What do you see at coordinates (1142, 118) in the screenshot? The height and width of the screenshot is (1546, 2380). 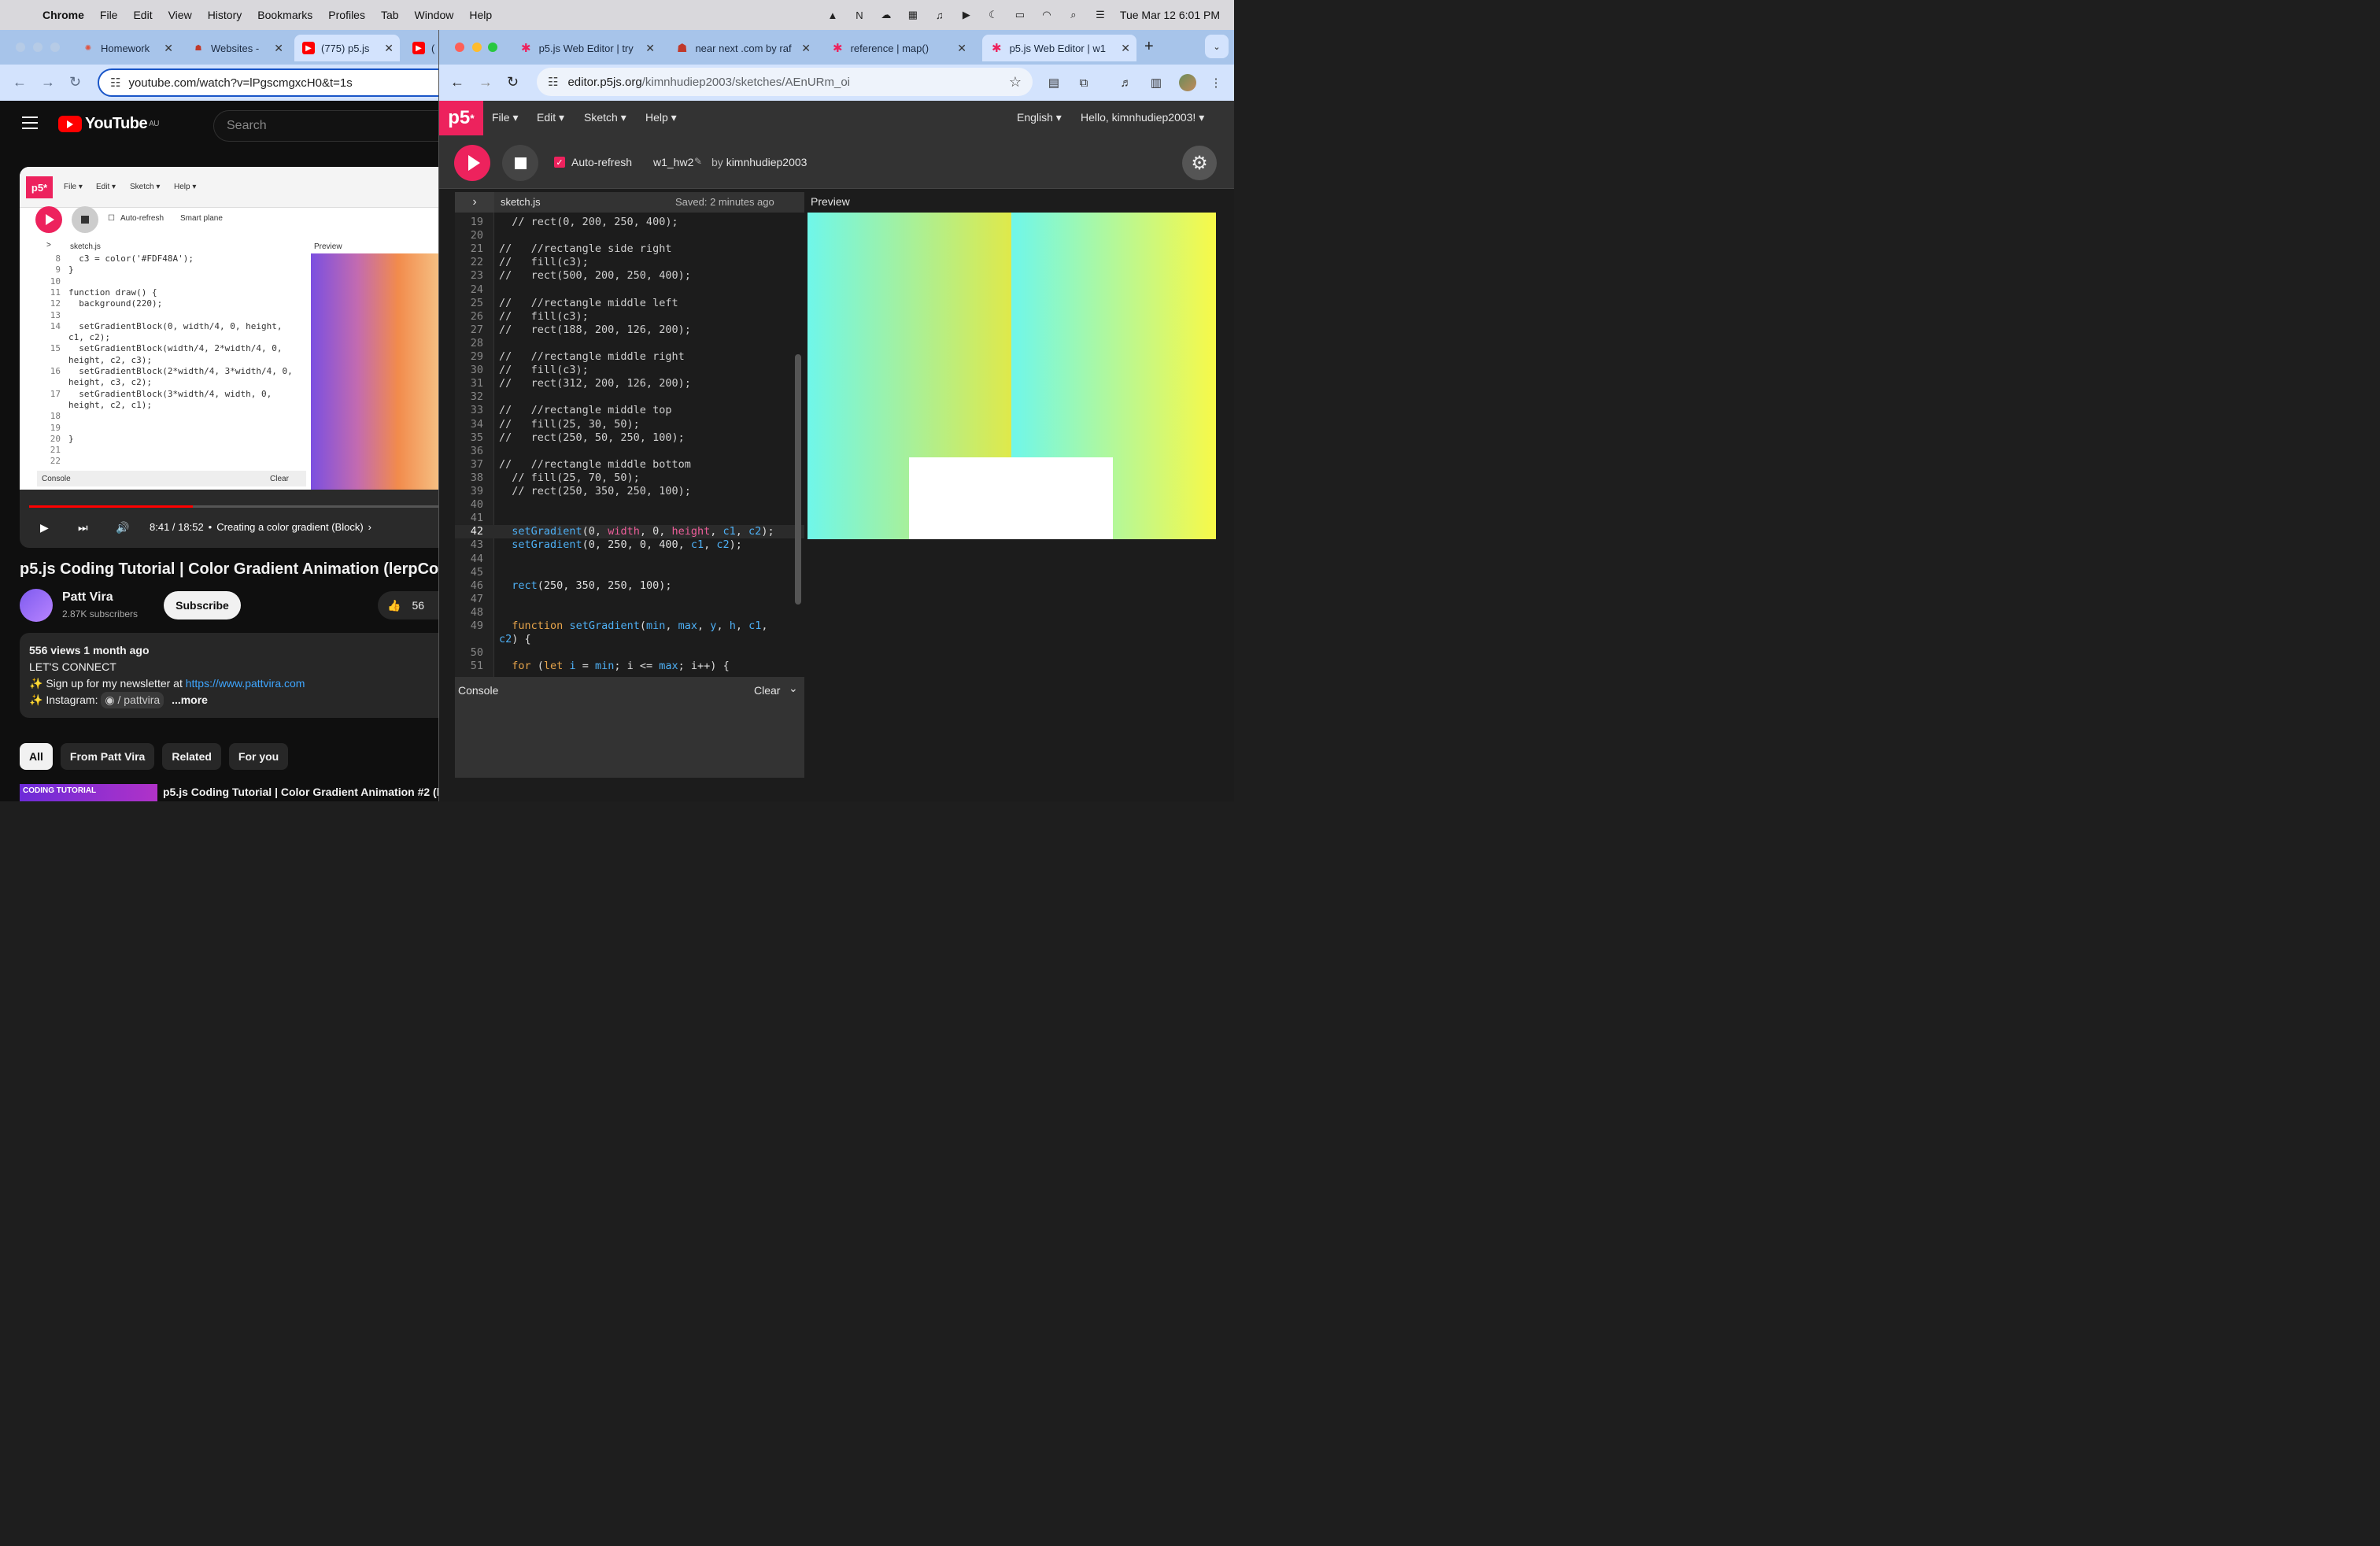 I see `account-dropdown: Hello, kimnhudiep2003! ▾` at bounding box center [1142, 118].